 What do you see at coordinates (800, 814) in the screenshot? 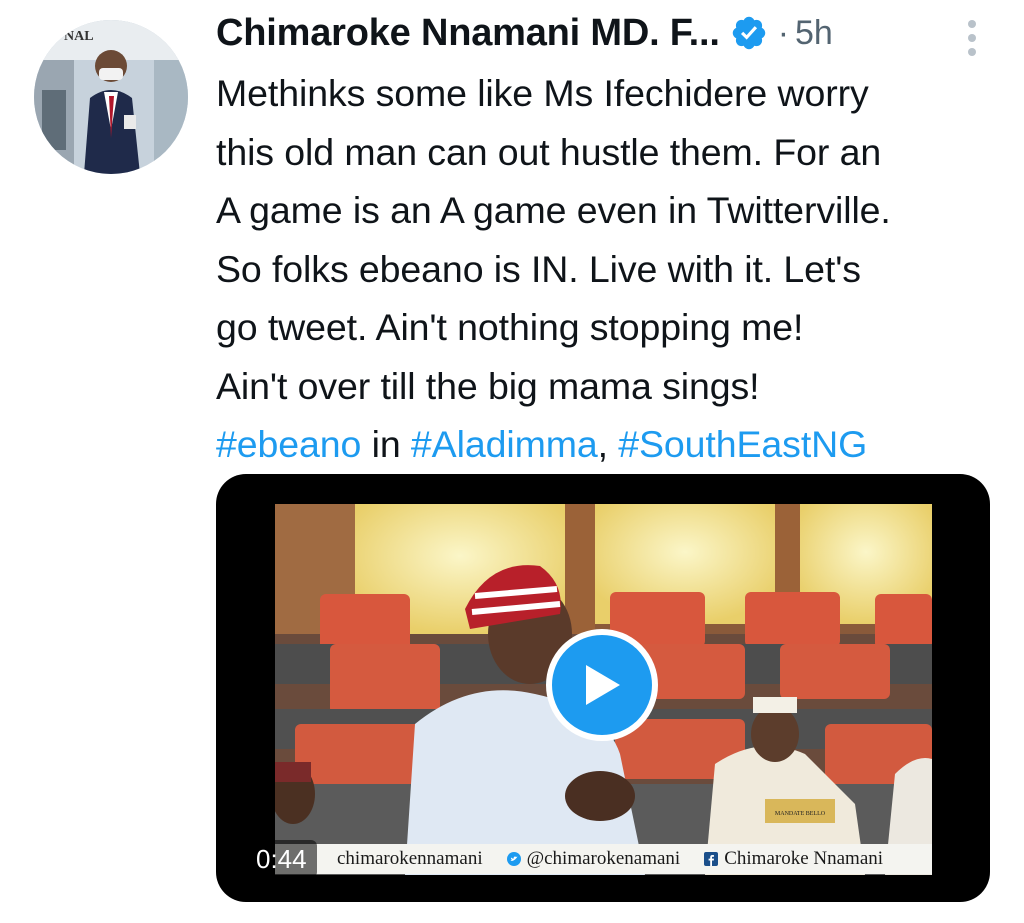
I see `svg-text: MANDATE BELLO` at bounding box center [800, 814].